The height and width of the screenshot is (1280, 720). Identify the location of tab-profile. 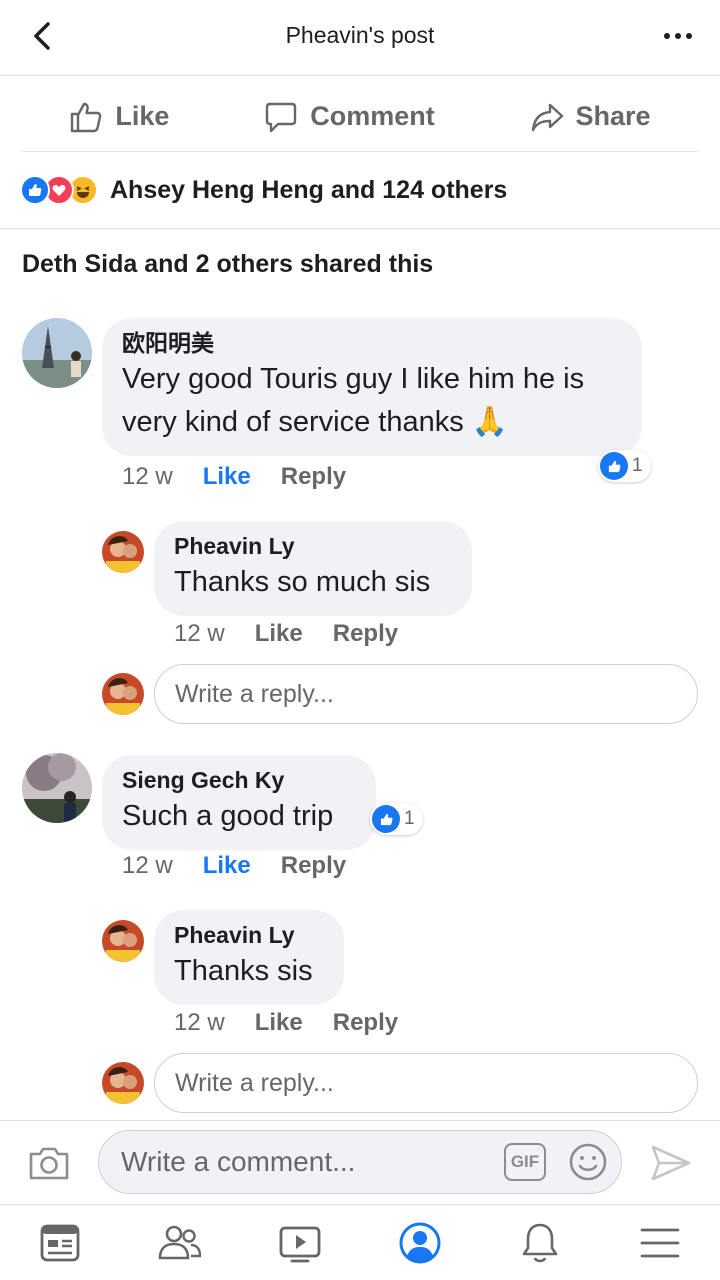
(420, 1243).